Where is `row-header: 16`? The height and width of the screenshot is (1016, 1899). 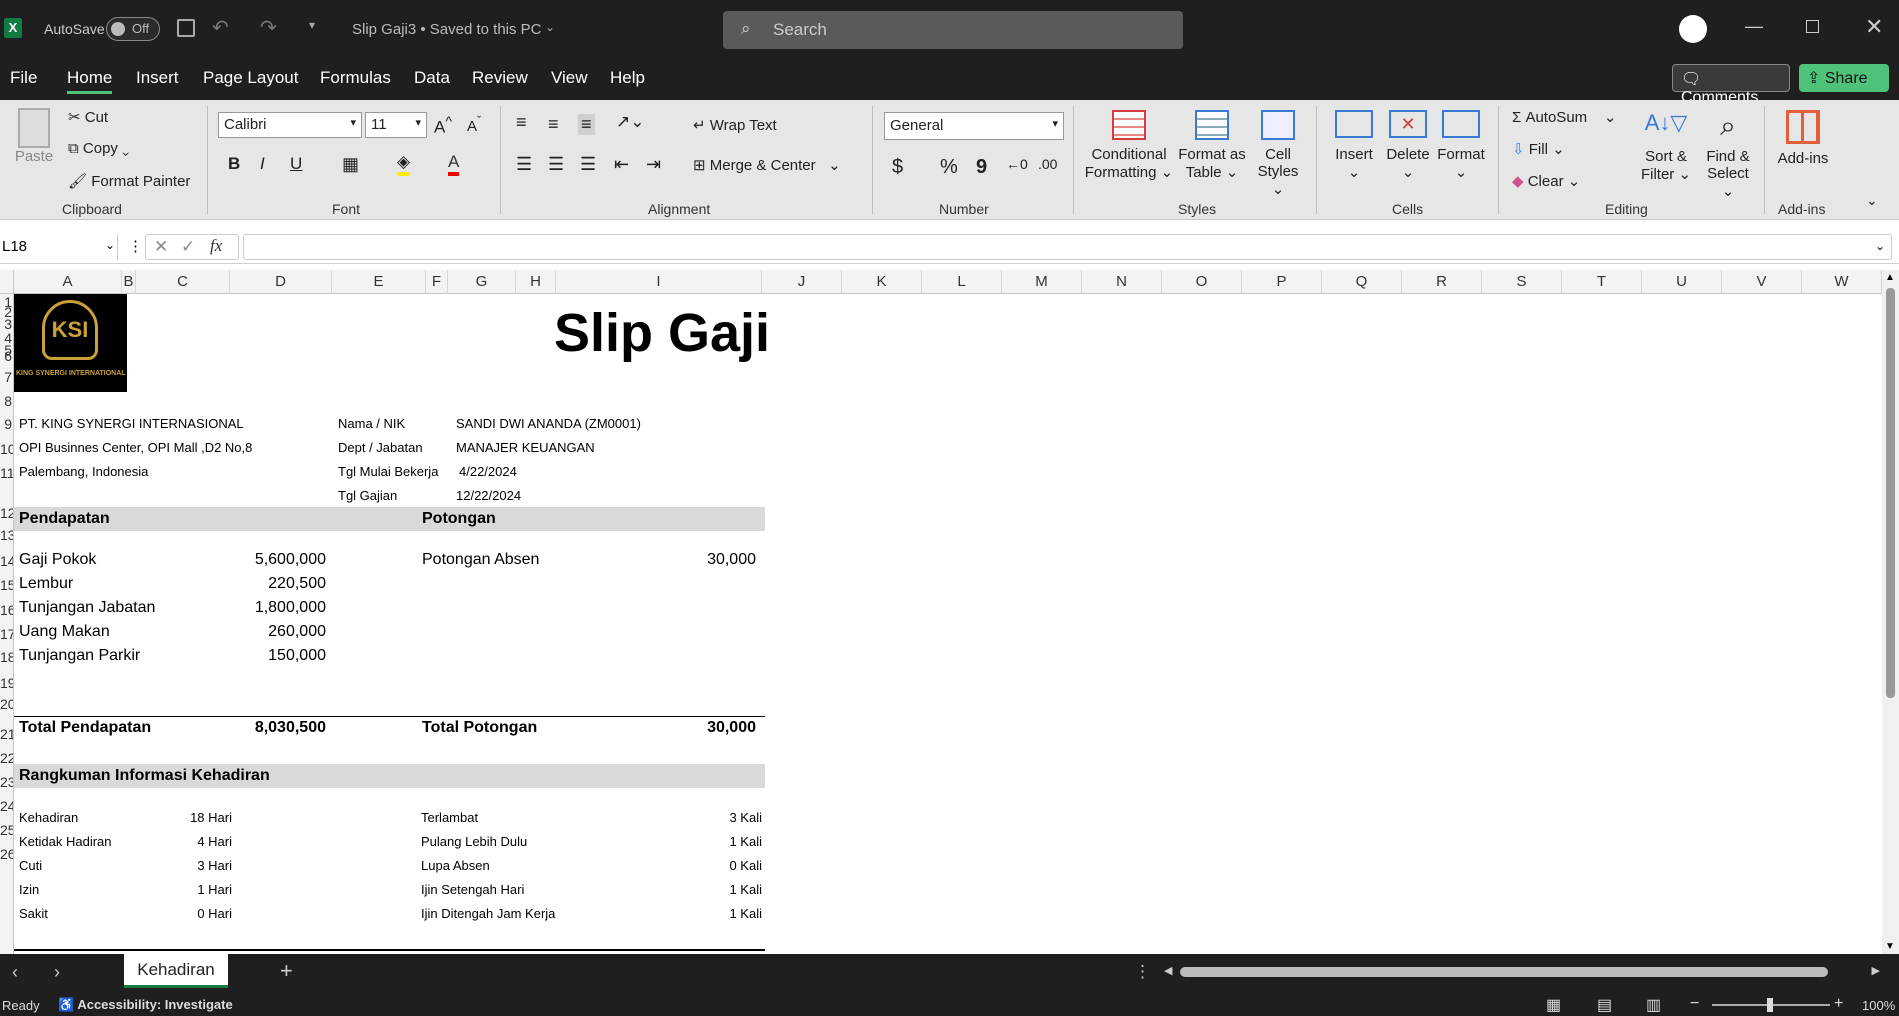 row-header: 16 is located at coordinates (6, 610).